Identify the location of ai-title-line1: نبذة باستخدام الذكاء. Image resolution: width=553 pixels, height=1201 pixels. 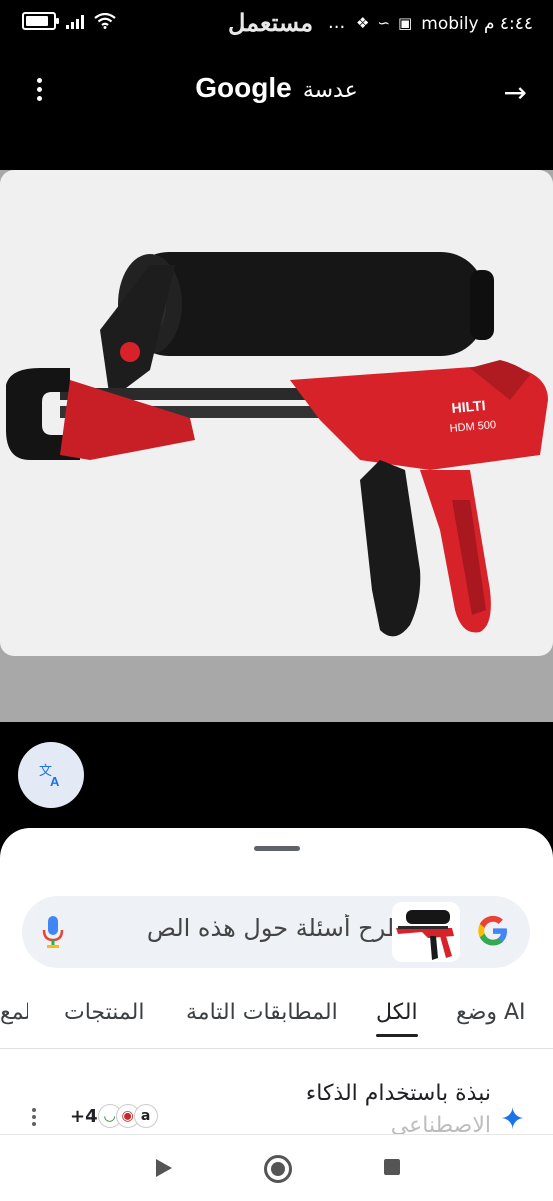
(398, 1093).